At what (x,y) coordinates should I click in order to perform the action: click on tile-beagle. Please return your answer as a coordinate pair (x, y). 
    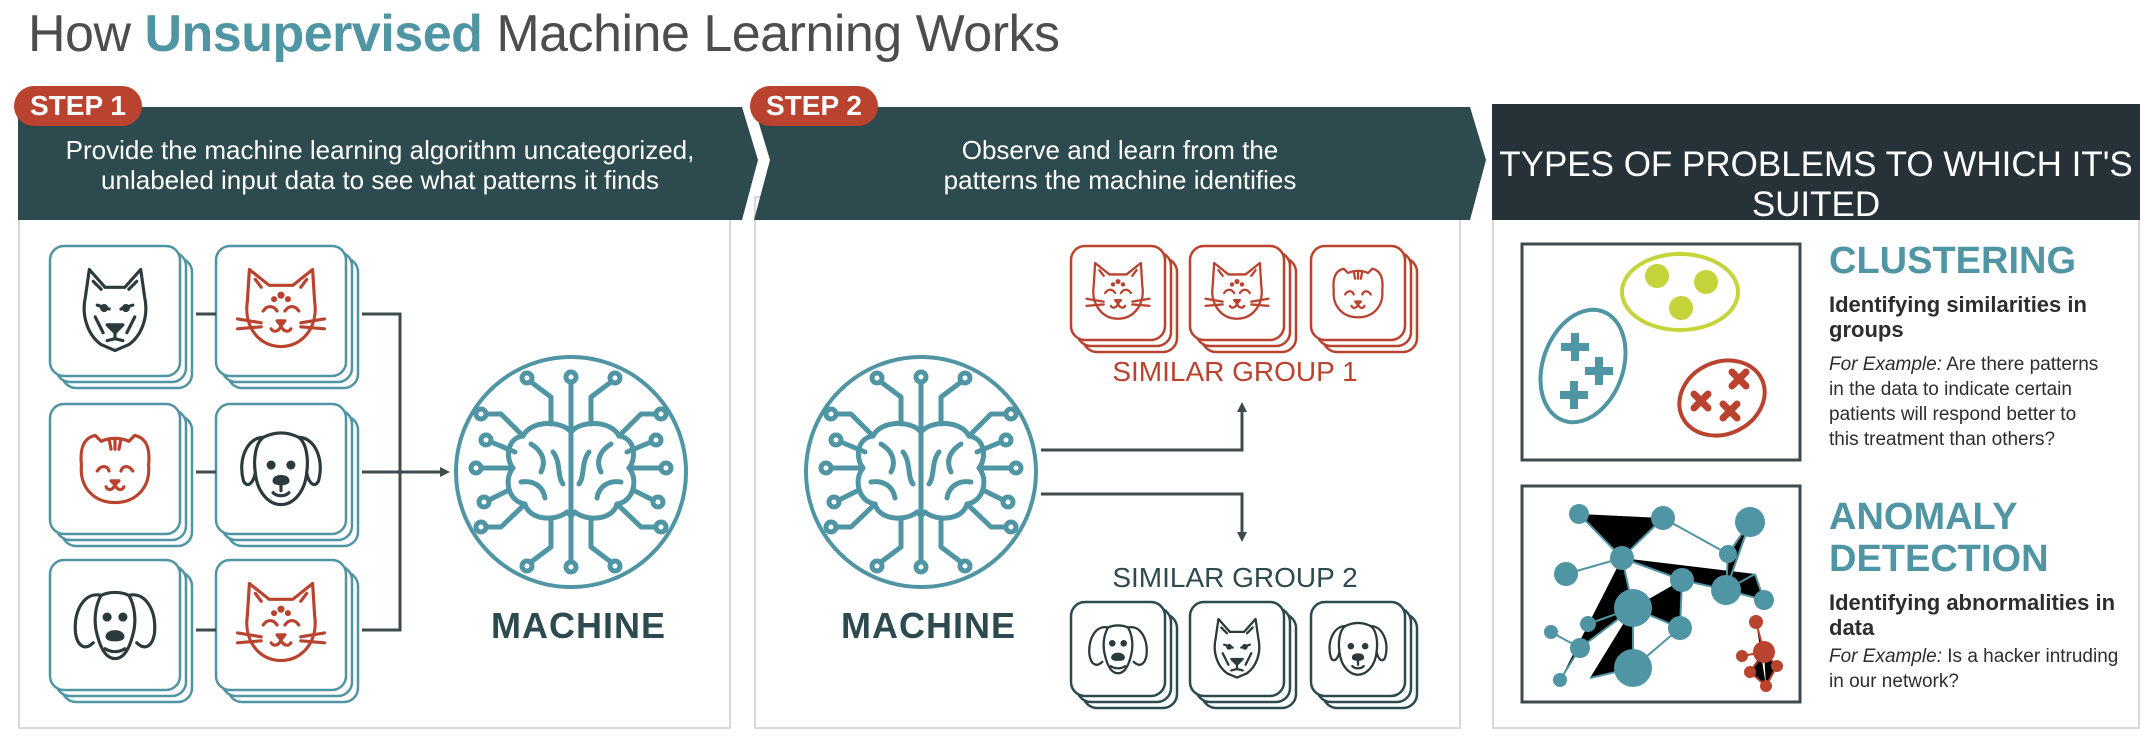
    Looking at the image, I should click on (121, 631).